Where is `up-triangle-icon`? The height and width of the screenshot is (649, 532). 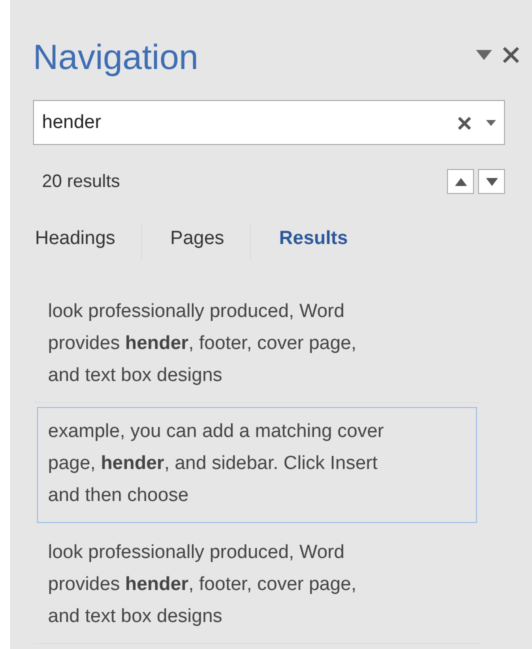 up-triangle-icon is located at coordinates (460, 182).